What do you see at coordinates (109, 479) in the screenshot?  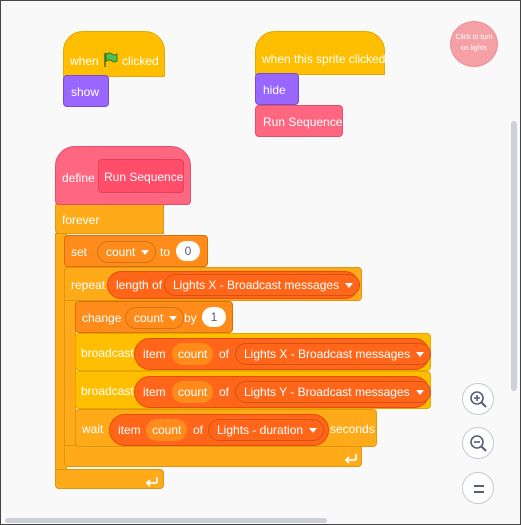 I see `forever-bottom` at bounding box center [109, 479].